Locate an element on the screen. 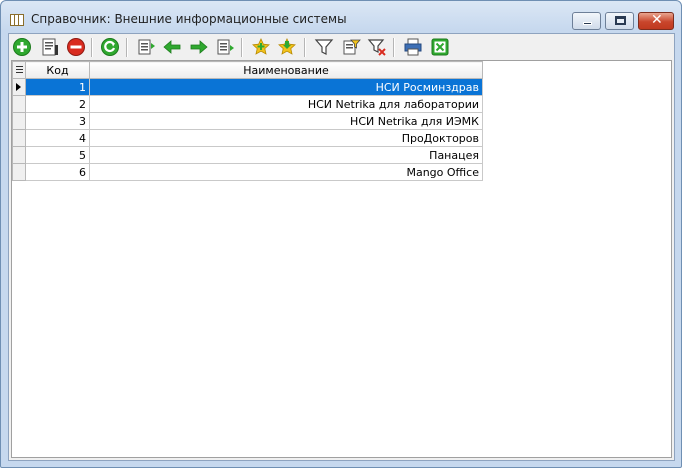 This screenshot has height=470, width=684. star-plus-icon is located at coordinates (261, 46).